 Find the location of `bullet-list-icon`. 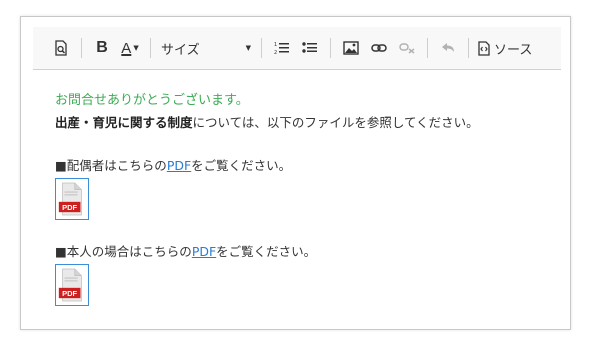

bullet-list-icon is located at coordinates (309, 47).